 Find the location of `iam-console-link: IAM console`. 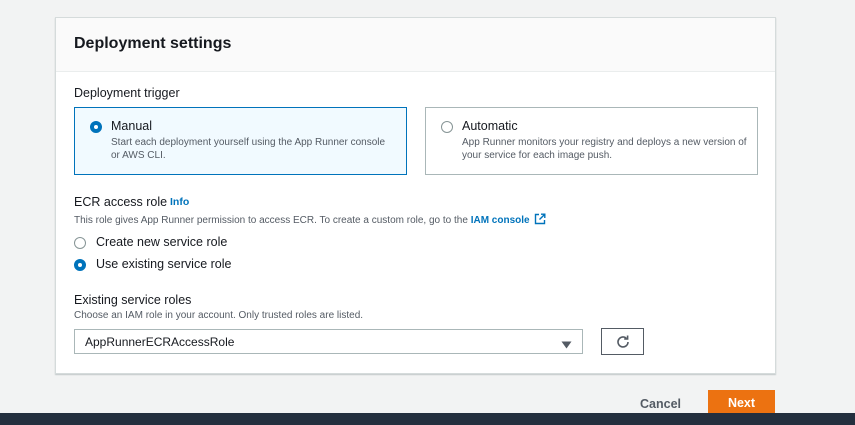

iam-console-link: IAM console is located at coordinates (500, 220).